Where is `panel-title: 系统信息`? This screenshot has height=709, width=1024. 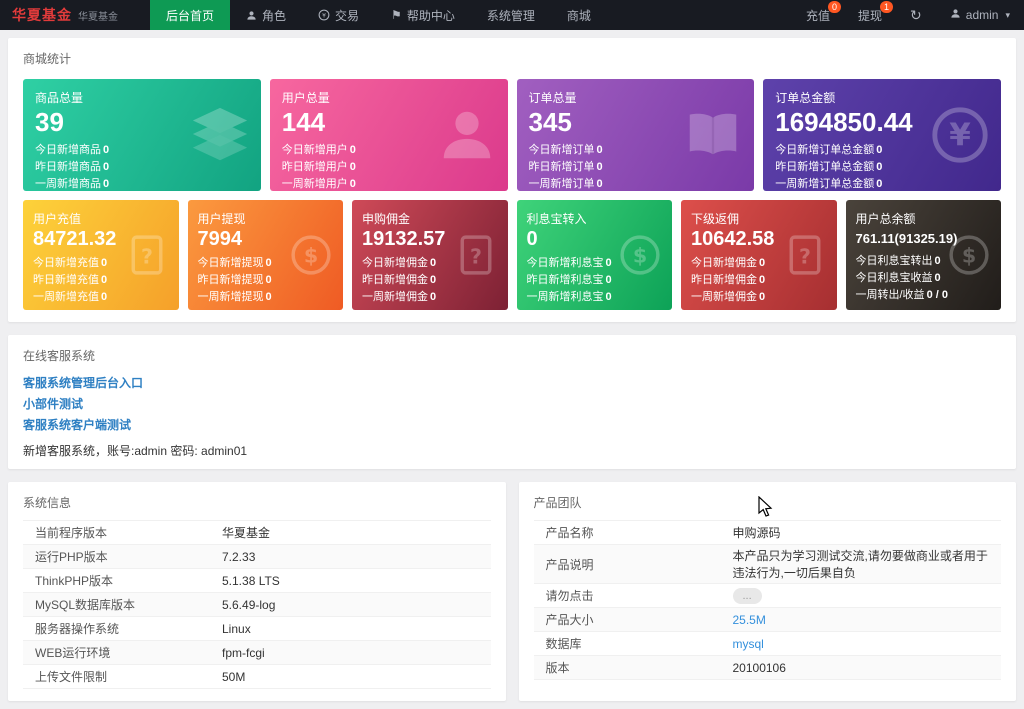 panel-title: 系统信息 is located at coordinates (47, 503).